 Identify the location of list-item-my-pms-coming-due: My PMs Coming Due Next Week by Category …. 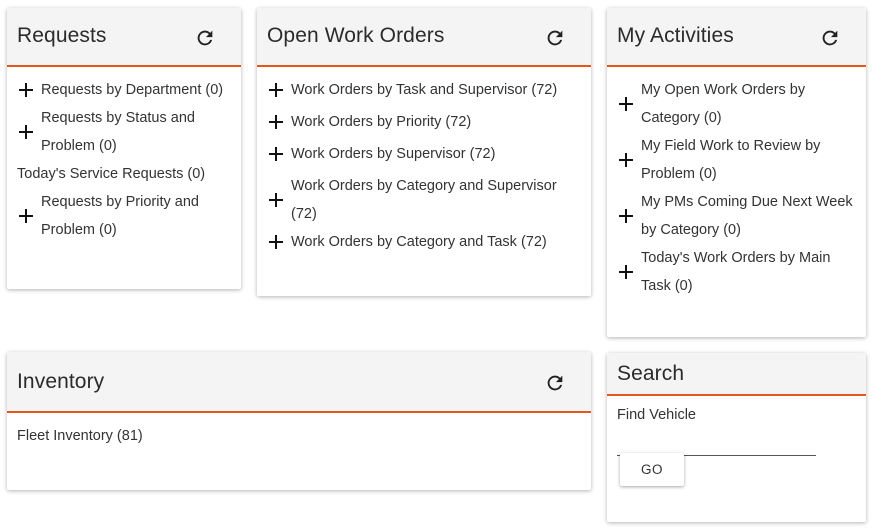
(736, 216).